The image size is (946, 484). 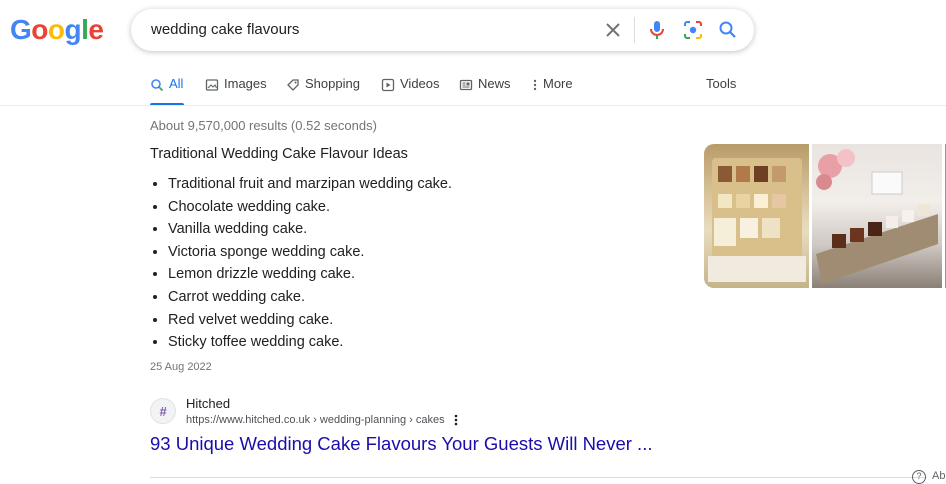 I want to click on result-divider, so click(x=538, y=477).